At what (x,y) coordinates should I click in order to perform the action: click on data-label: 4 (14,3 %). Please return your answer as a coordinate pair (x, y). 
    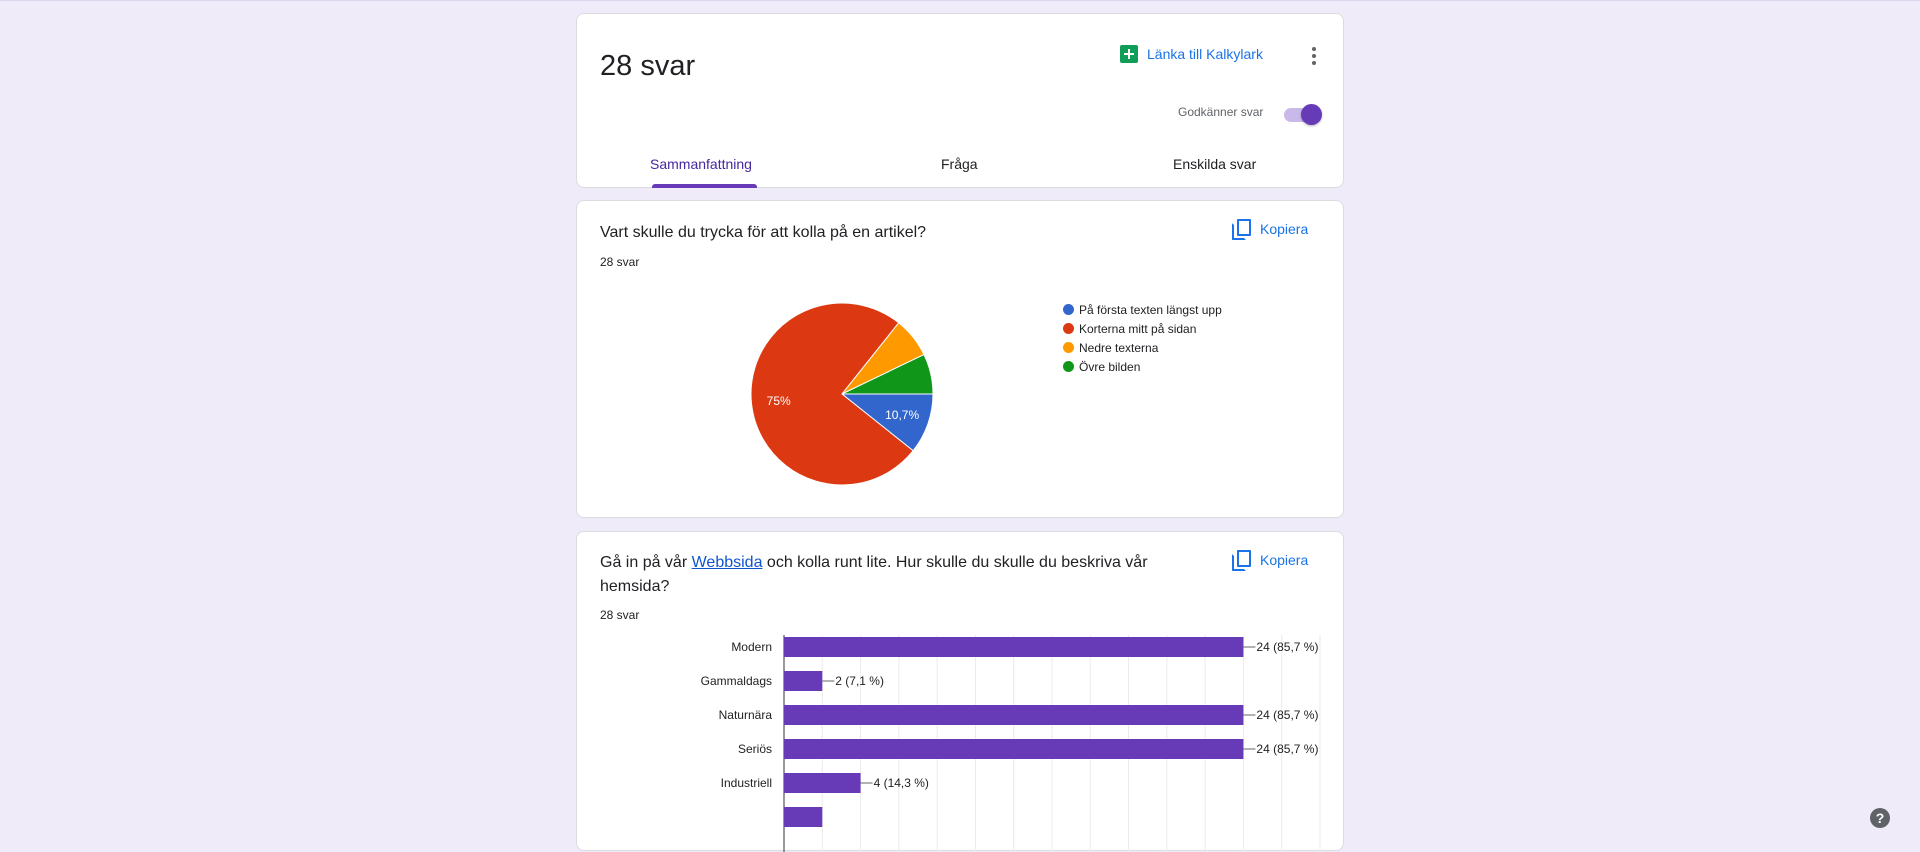
    Looking at the image, I should click on (901, 783).